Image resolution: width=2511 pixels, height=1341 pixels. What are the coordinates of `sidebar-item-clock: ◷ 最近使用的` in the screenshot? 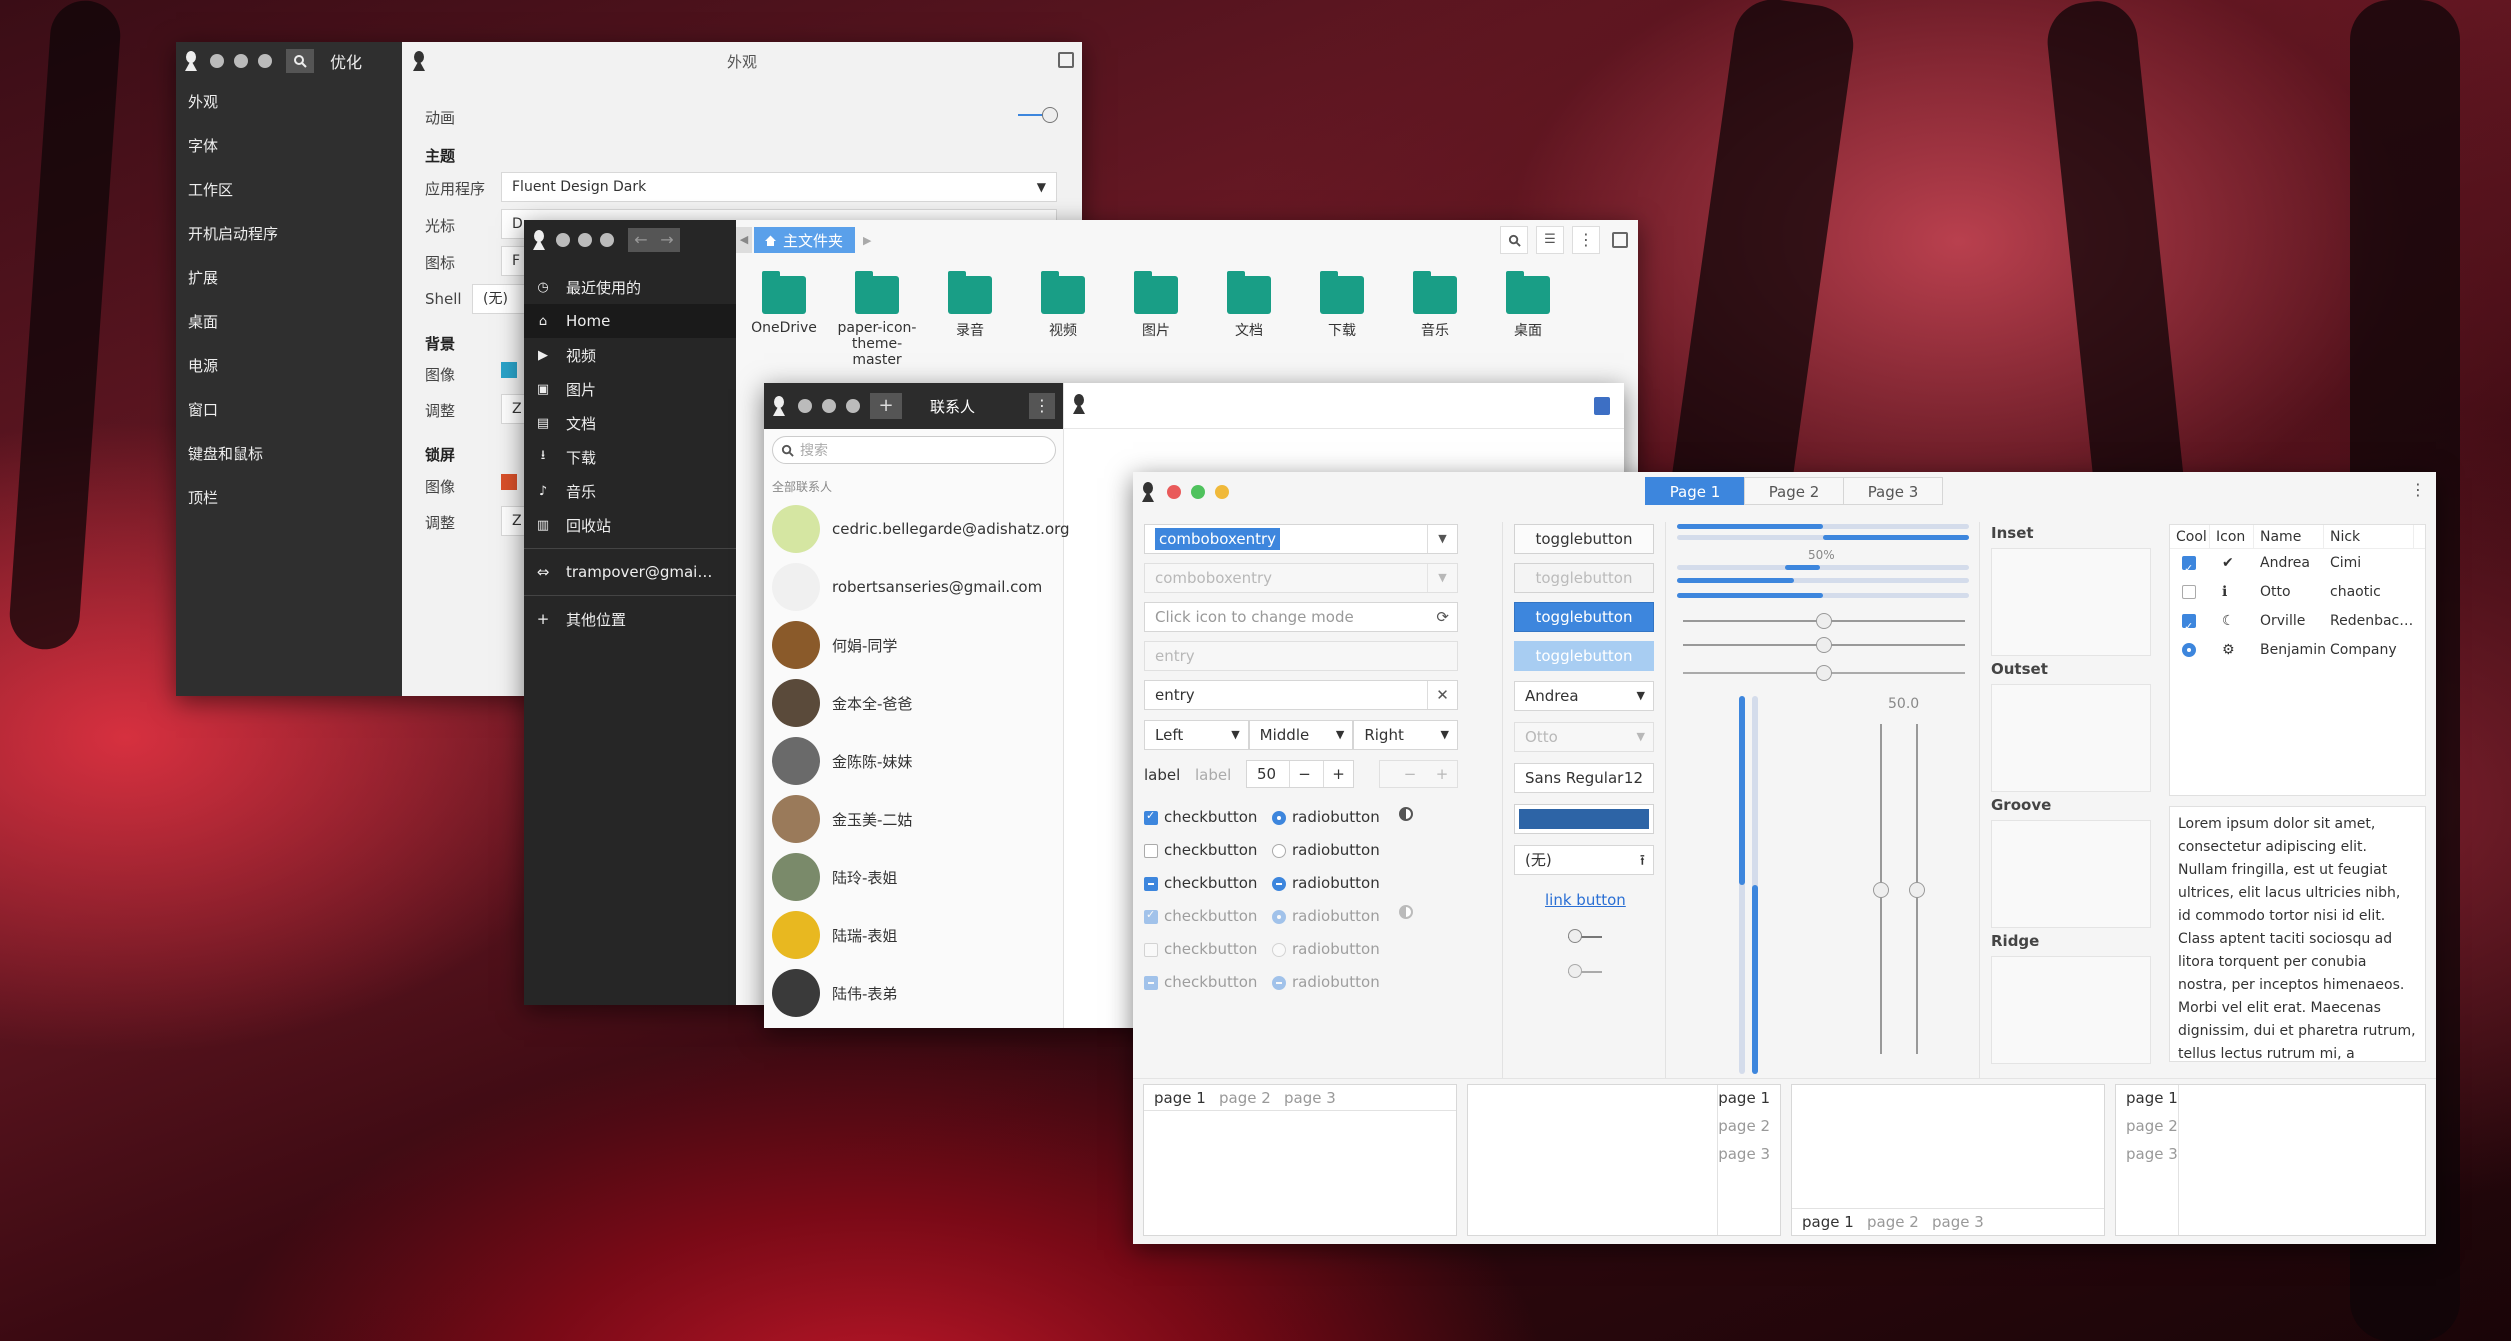 It's located at (630, 287).